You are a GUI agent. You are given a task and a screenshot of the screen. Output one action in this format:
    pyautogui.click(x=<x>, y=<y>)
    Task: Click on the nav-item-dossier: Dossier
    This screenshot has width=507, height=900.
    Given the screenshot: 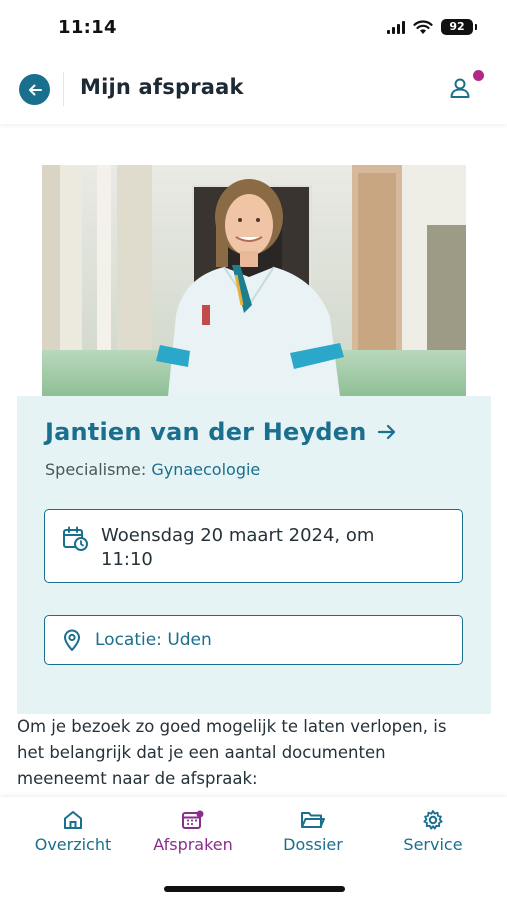 What is the action you would take?
    pyautogui.click(x=313, y=831)
    